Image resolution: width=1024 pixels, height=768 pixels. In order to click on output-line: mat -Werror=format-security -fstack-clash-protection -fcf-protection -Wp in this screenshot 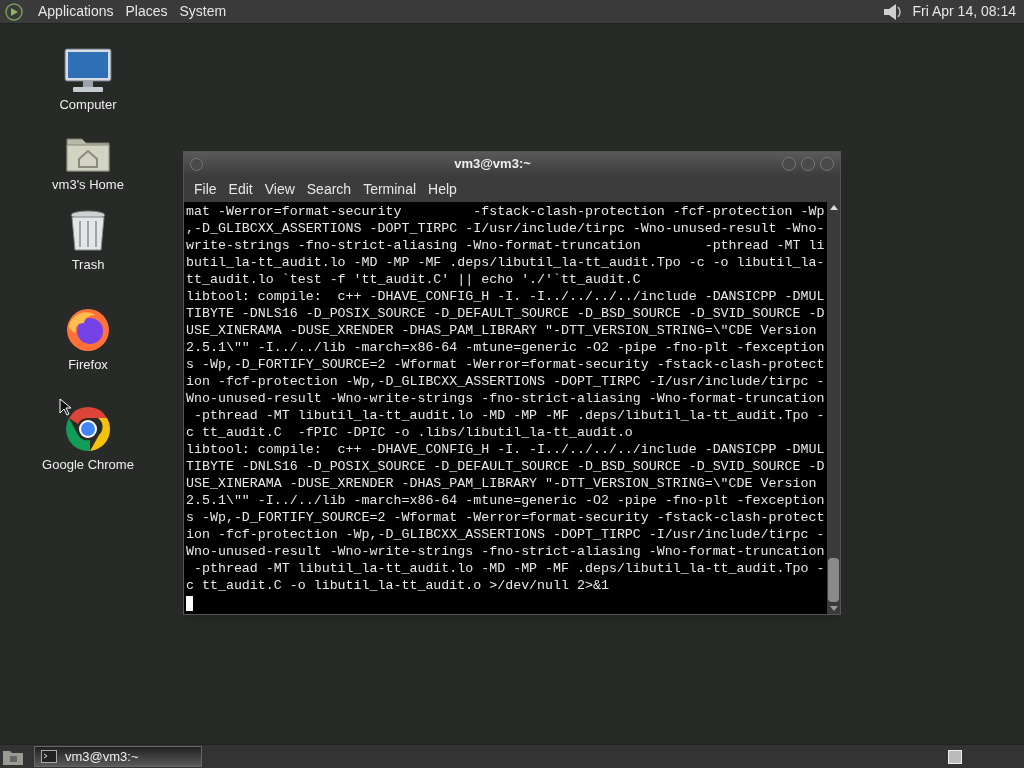, I will do `click(506, 211)`.